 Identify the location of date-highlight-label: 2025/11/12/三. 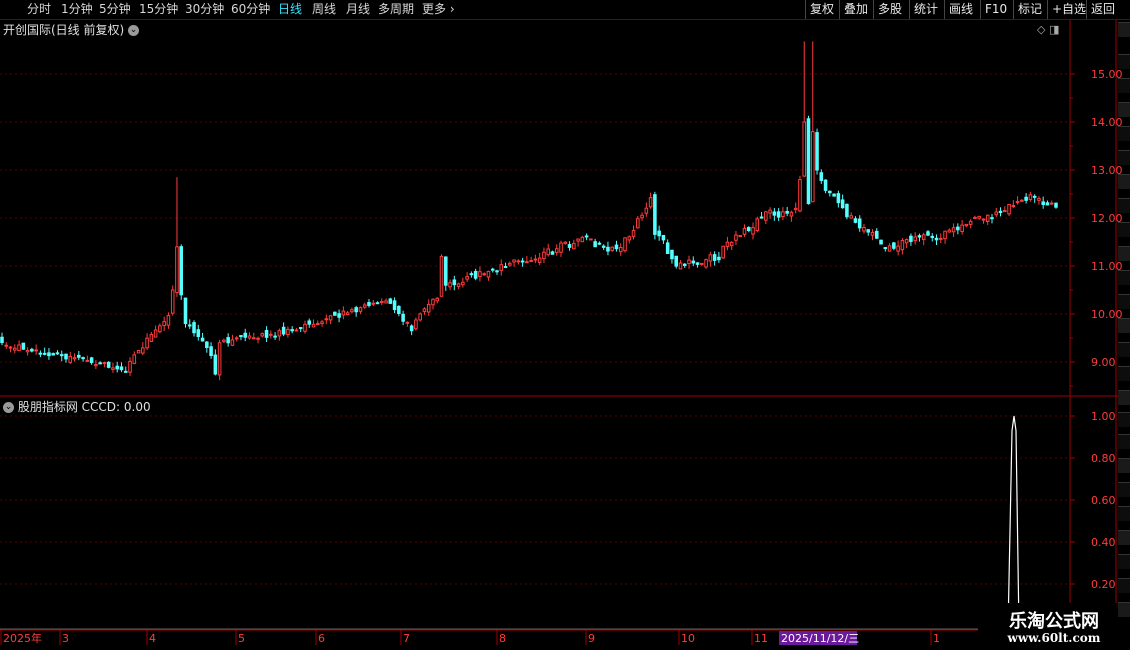
(820, 638).